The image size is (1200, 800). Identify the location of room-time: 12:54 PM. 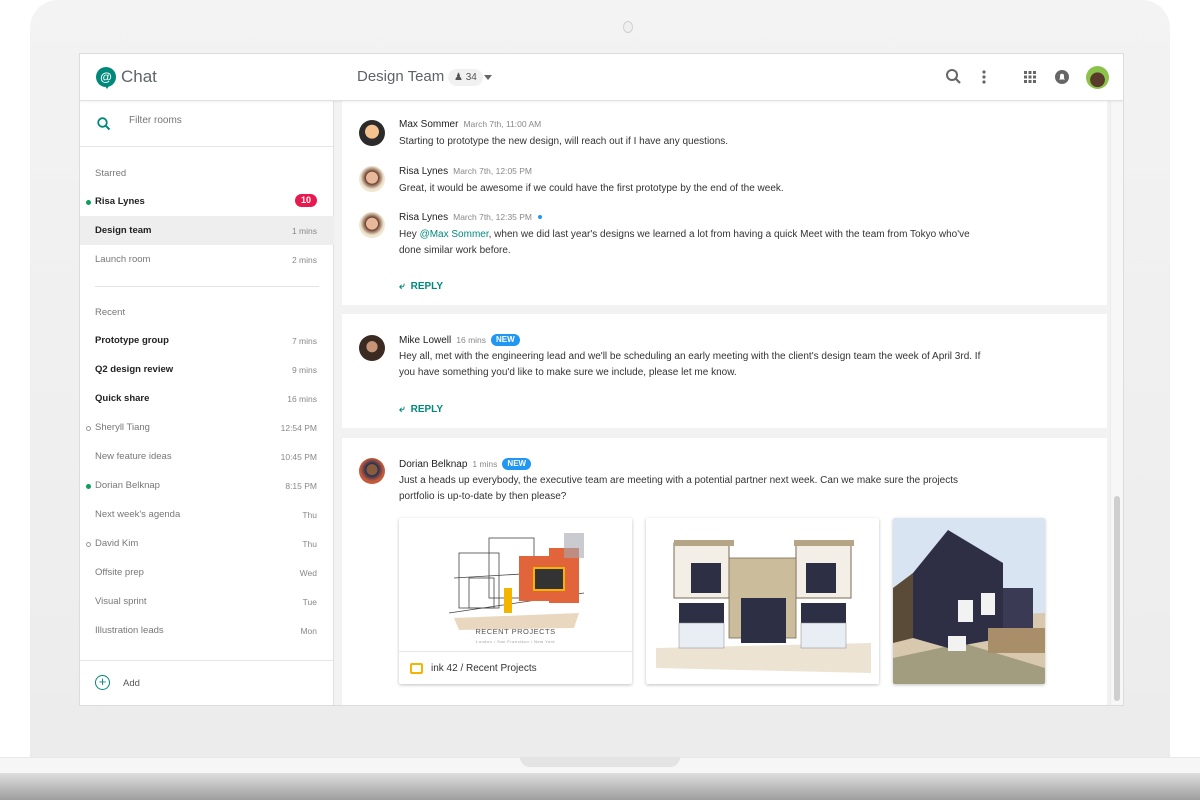
(298, 428).